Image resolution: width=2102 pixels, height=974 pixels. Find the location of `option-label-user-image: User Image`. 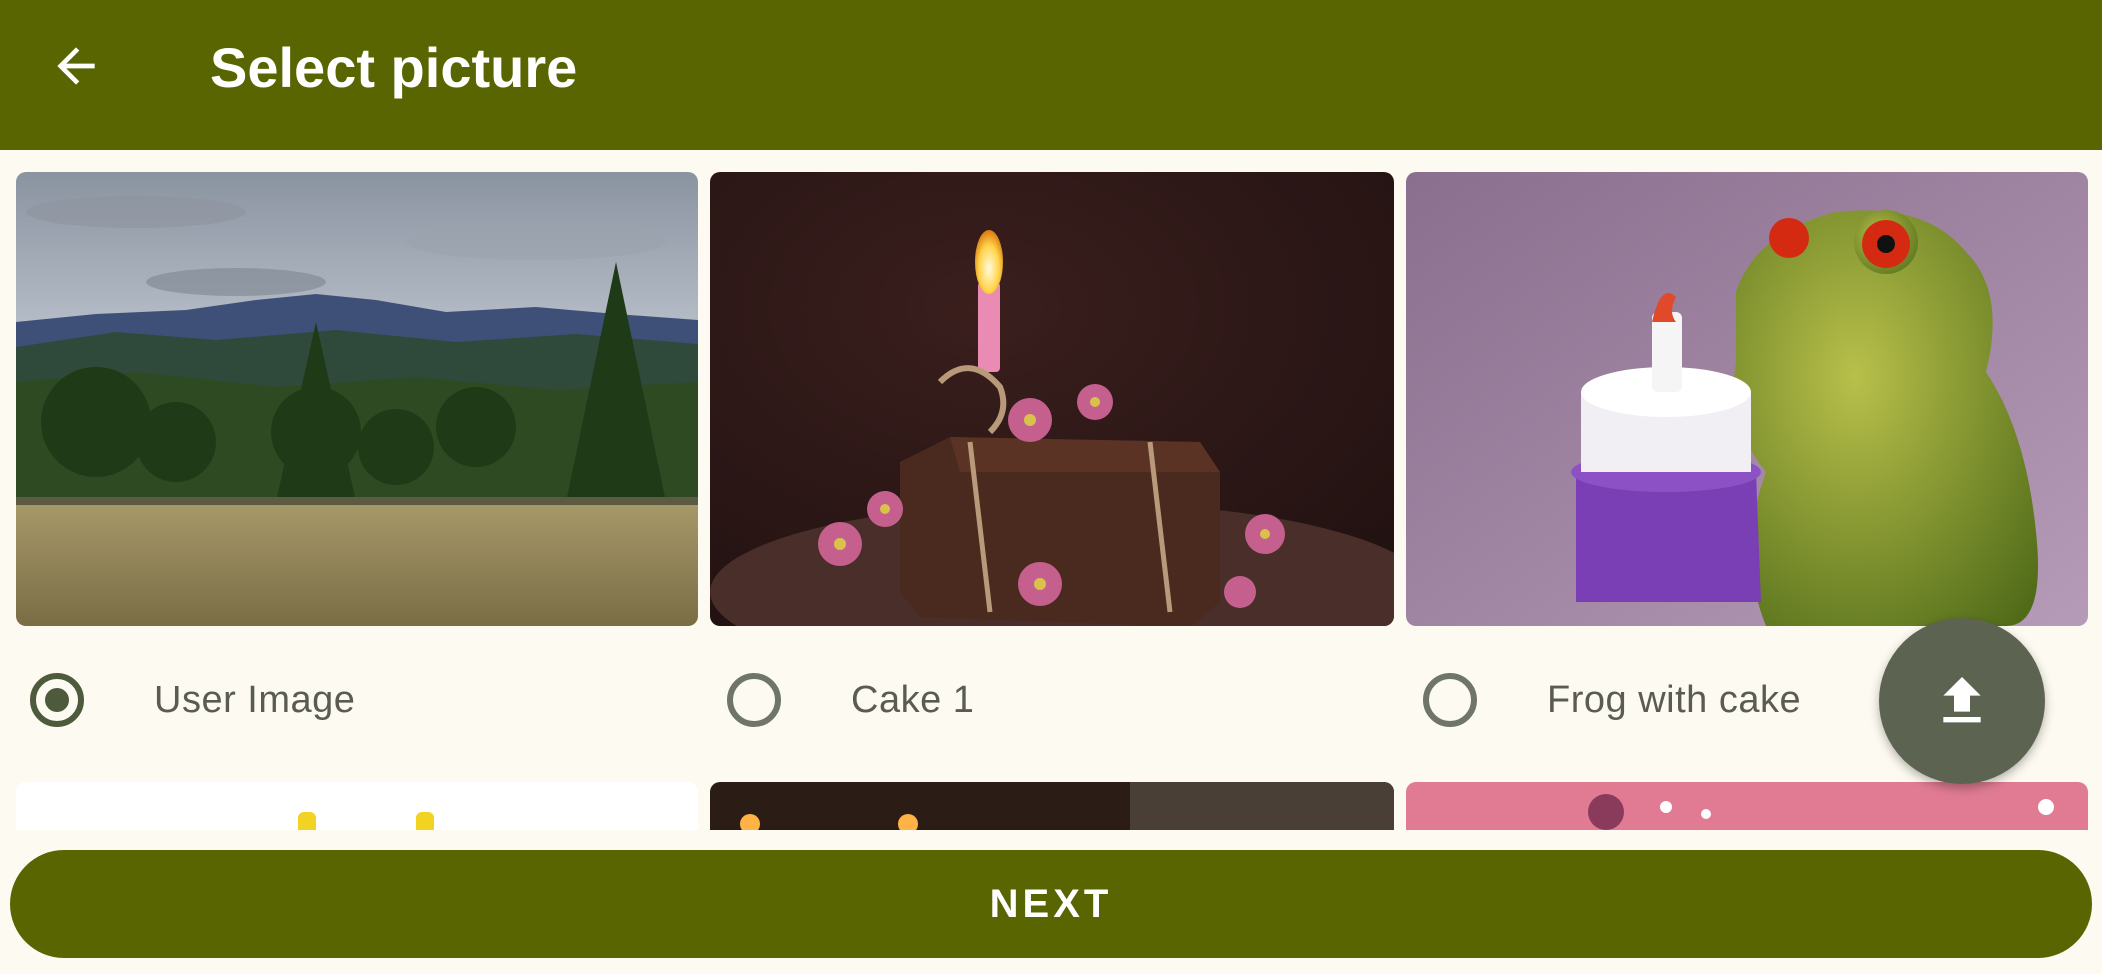

option-label-user-image: User Image is located at coordinates (255, 699).